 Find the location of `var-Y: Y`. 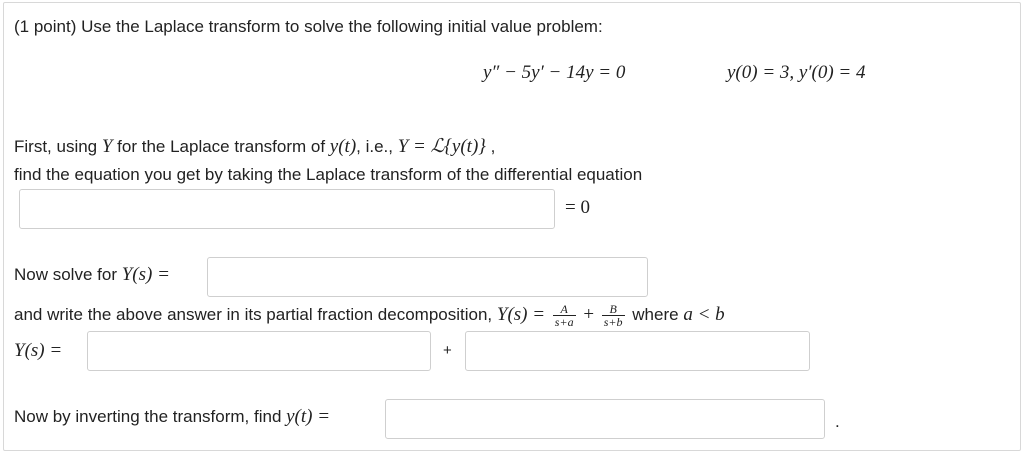

var-Y: Y is located at coordinates (107, 146).